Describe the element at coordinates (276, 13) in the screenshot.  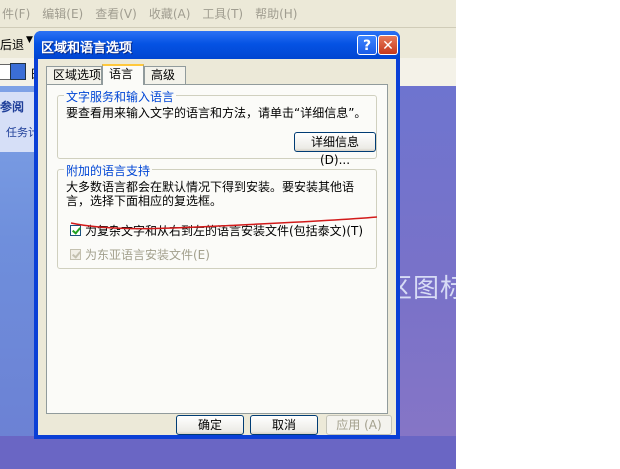
I see `menu-help: 帮助(H)` at that location.